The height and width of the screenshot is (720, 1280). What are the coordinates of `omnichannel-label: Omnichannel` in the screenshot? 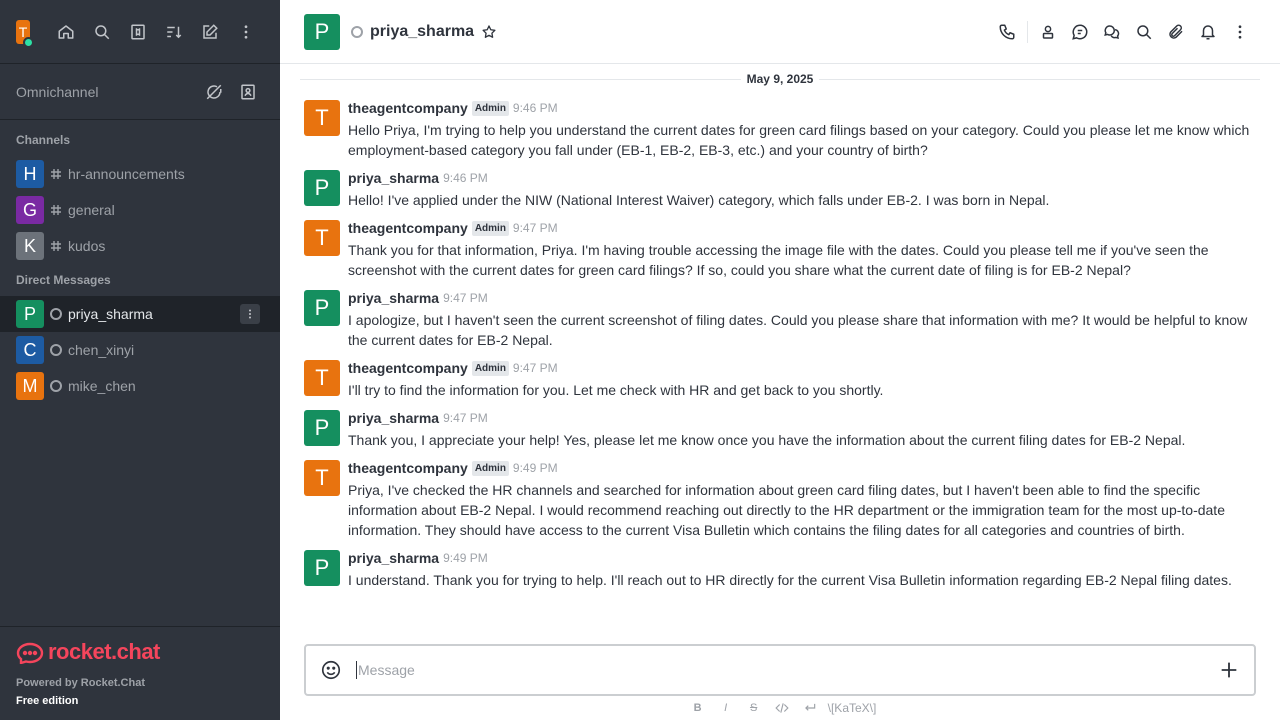 It's located at (57, 91).